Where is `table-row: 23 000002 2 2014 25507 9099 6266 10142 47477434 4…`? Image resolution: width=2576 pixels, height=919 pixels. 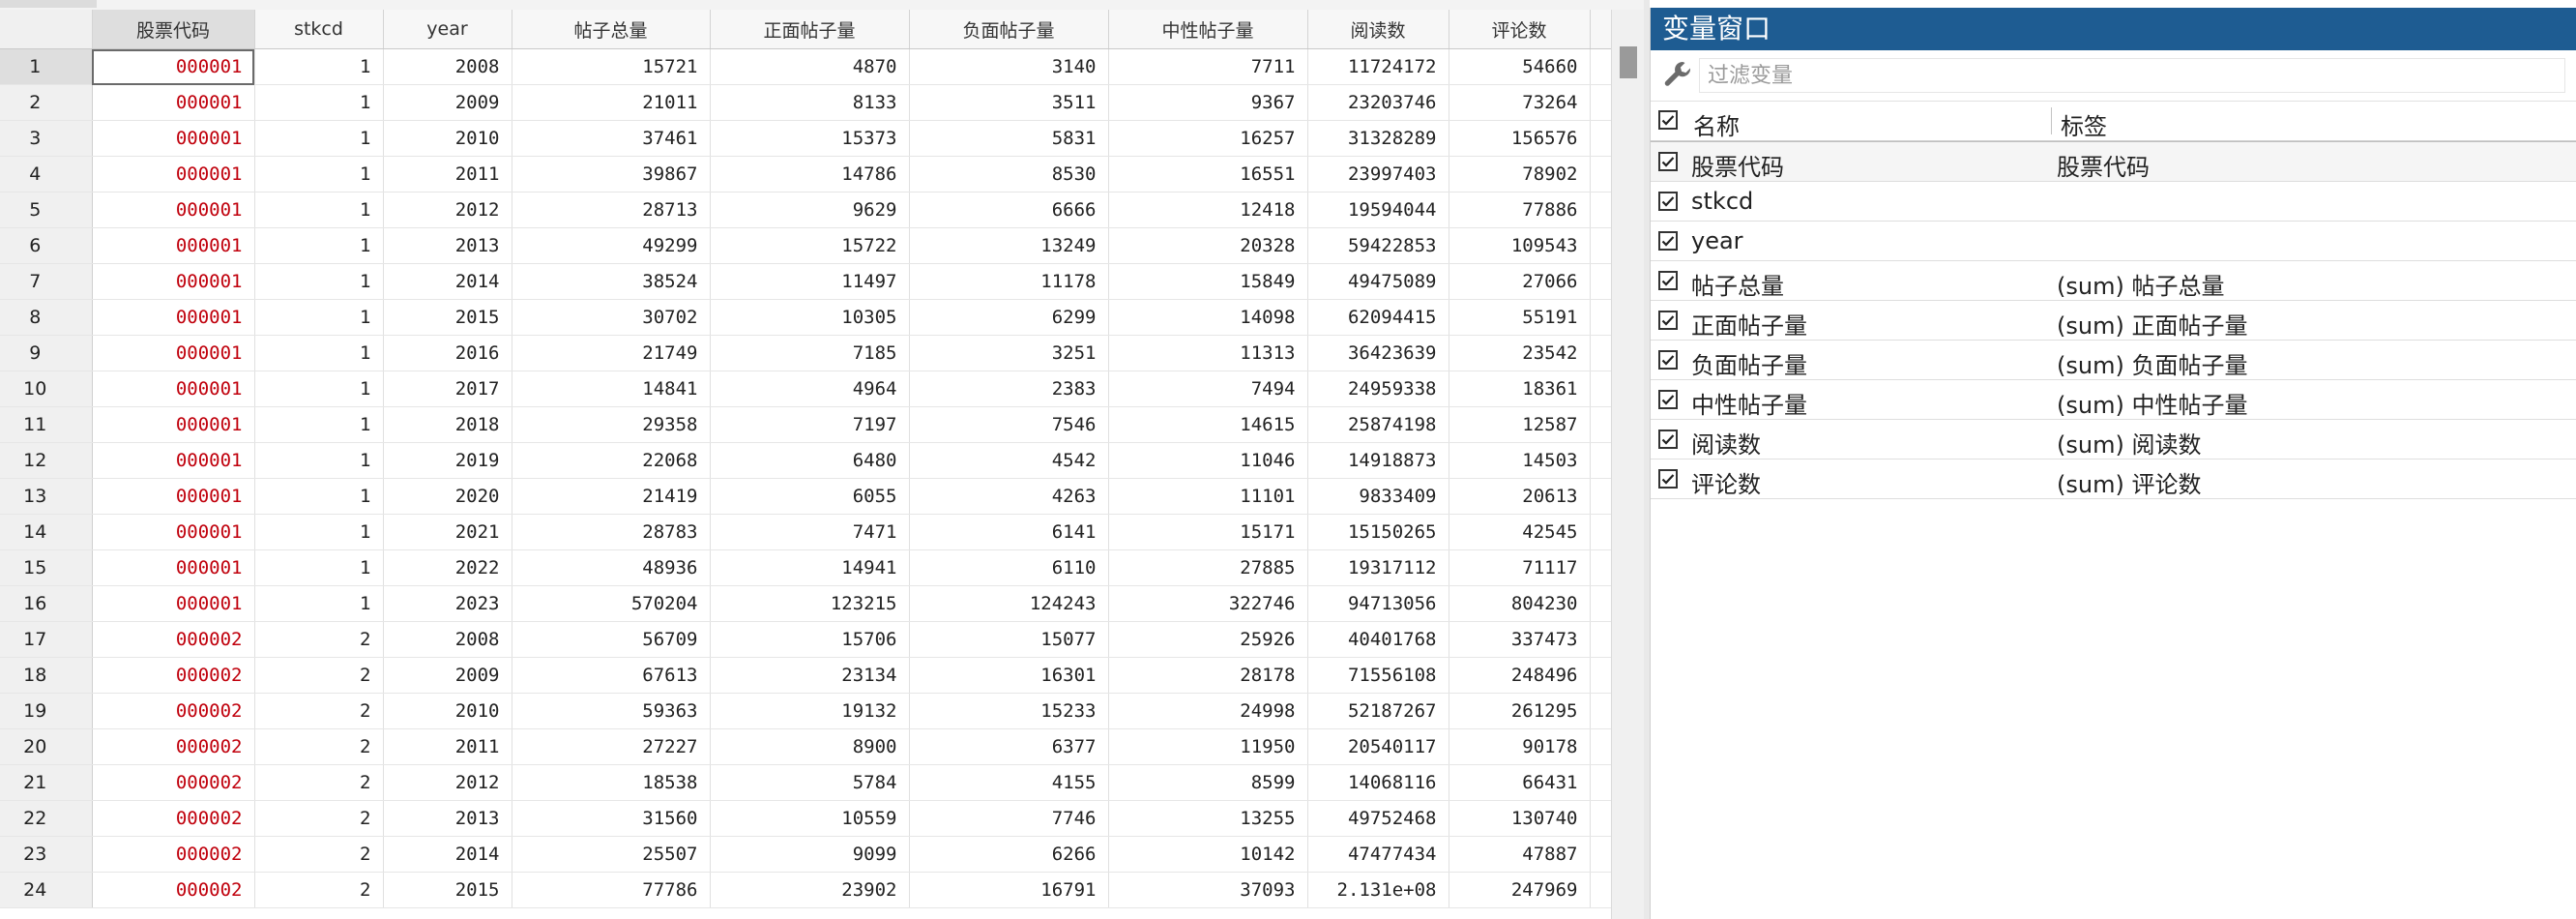
table-row: 23 000002 2 2014 25507 9099 6266 10142 47477434 4… is located at coordinates (806, 854).